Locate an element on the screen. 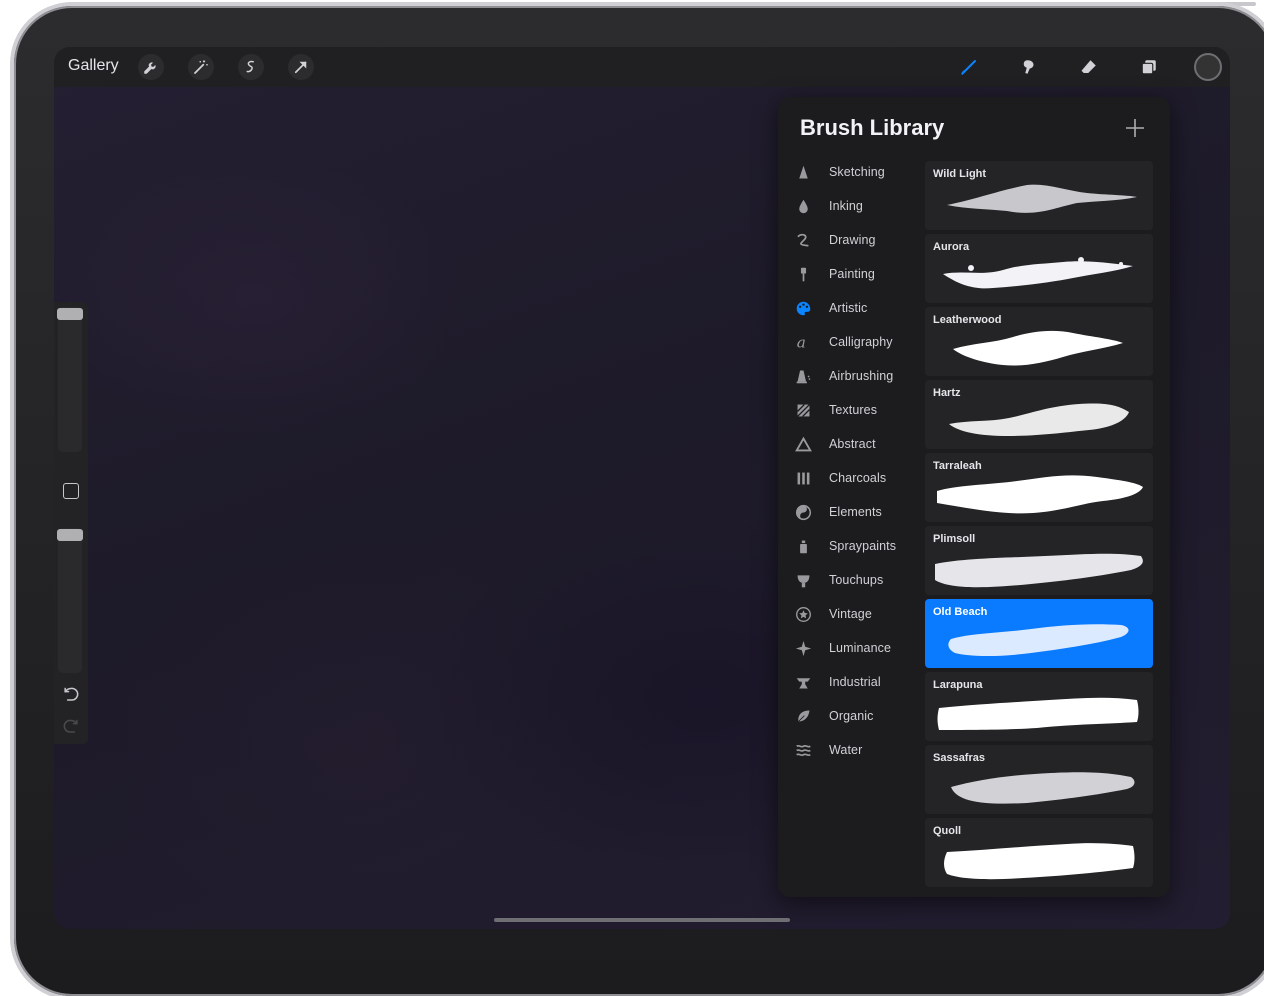  category-sketching: Sketching is located at coordinates (850, 172).